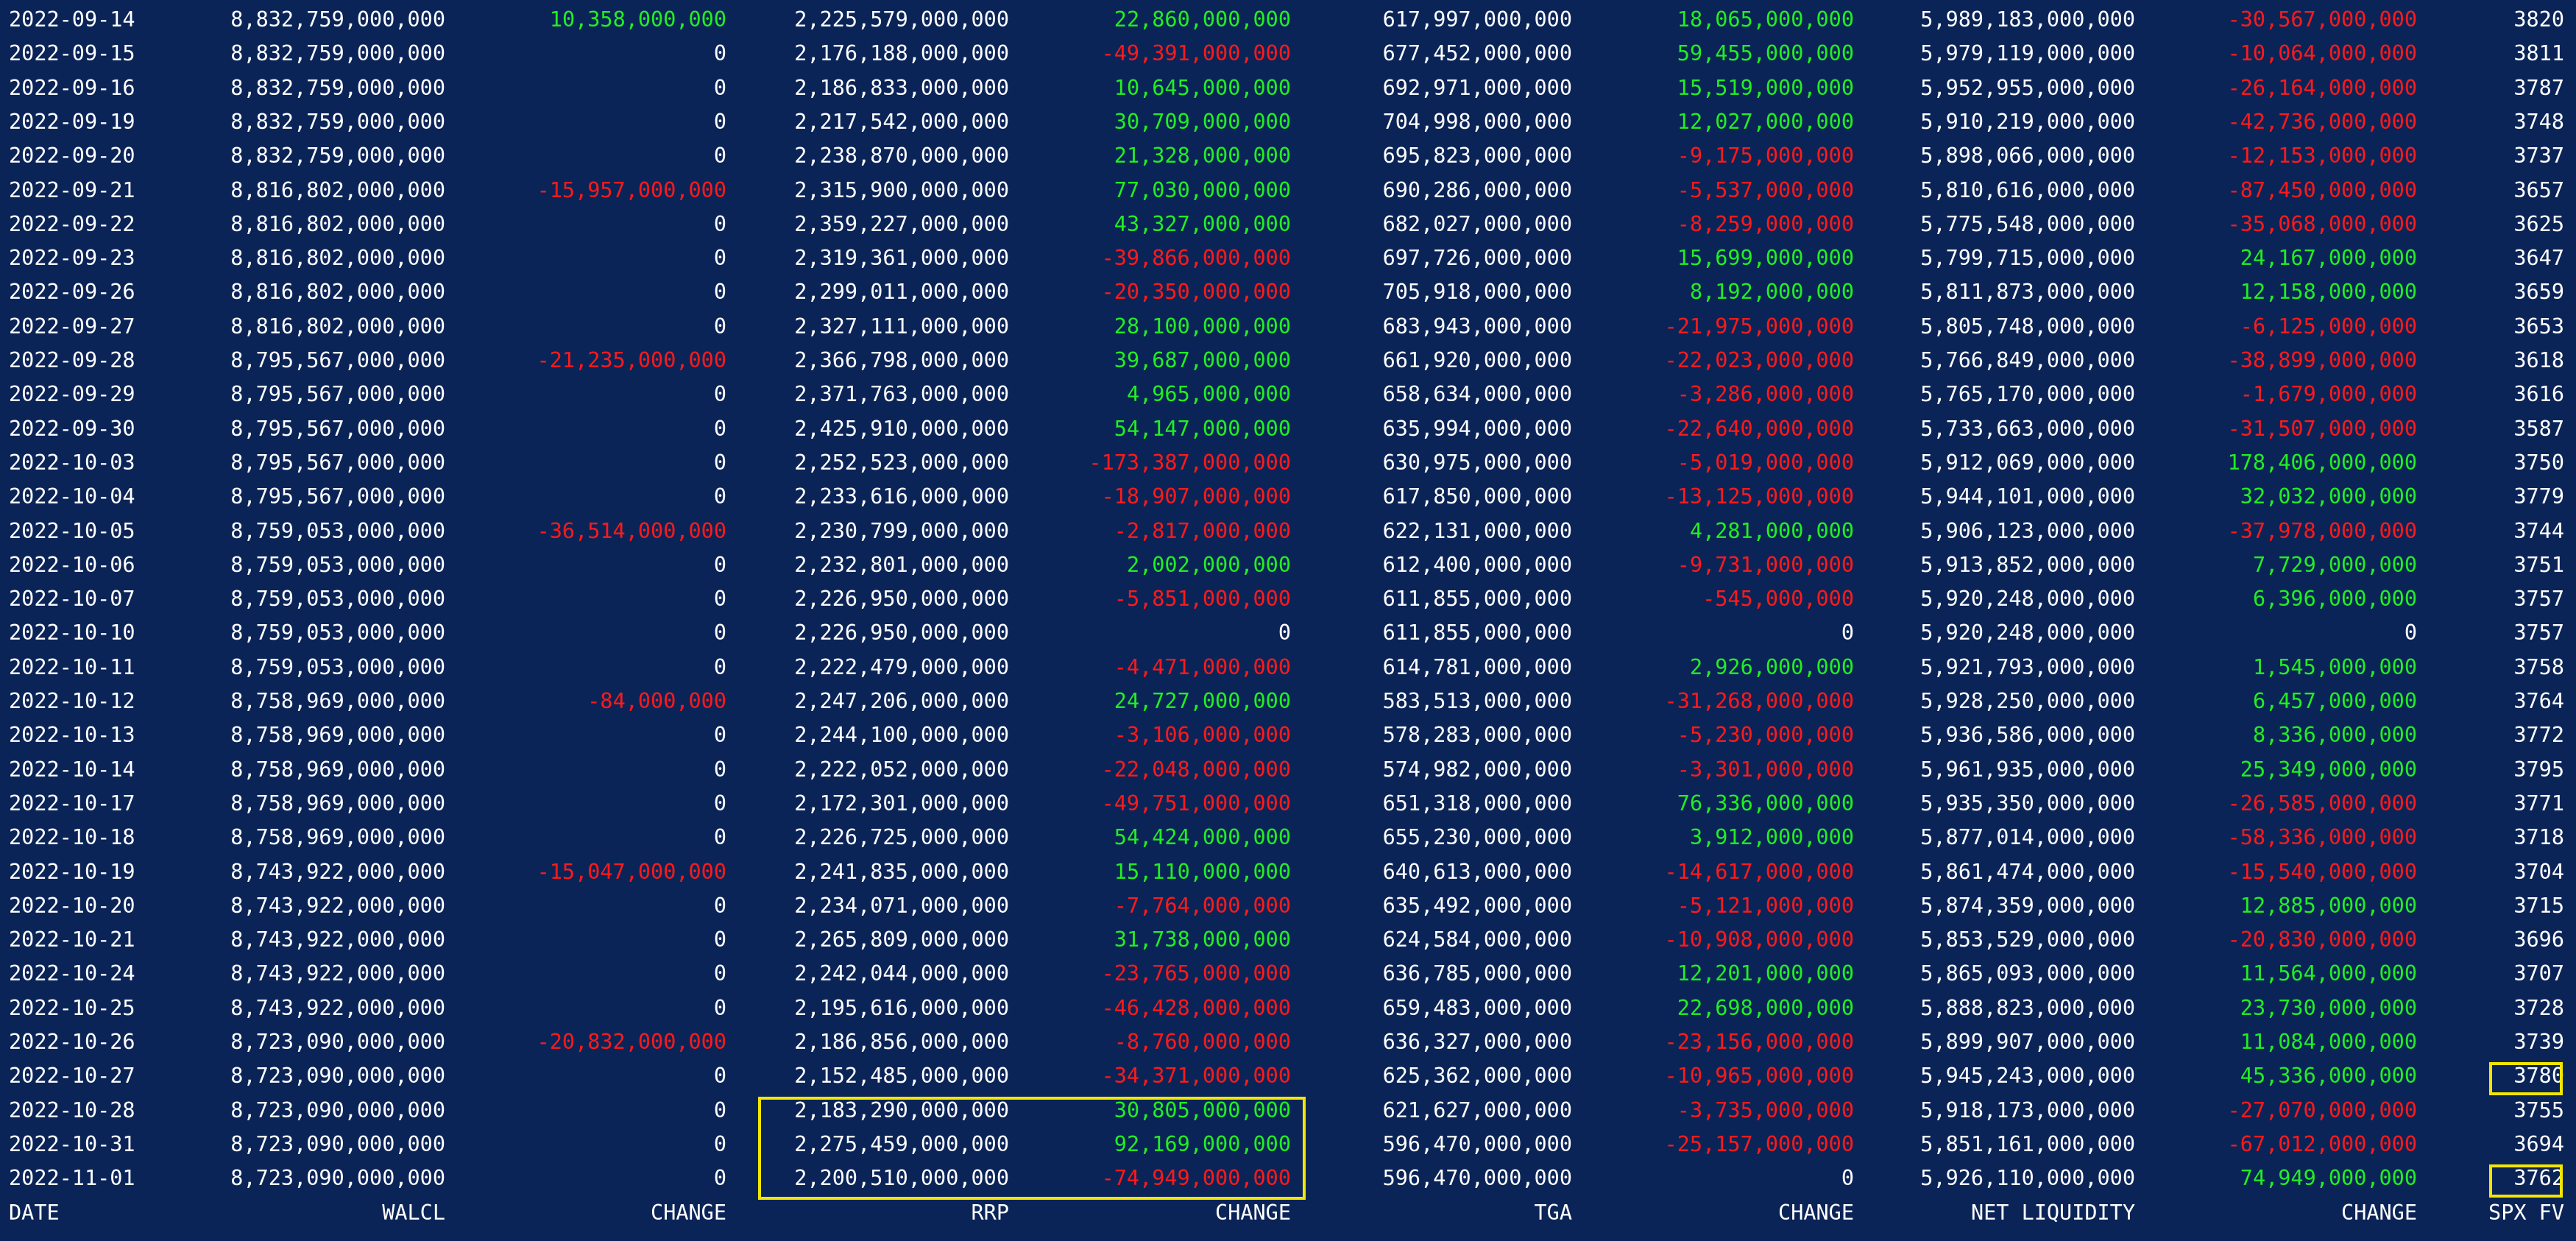 The height and width of the screenshot is (1241, 2576). I want to click on cell-date: 2022-10-28, so click(72, 1109).